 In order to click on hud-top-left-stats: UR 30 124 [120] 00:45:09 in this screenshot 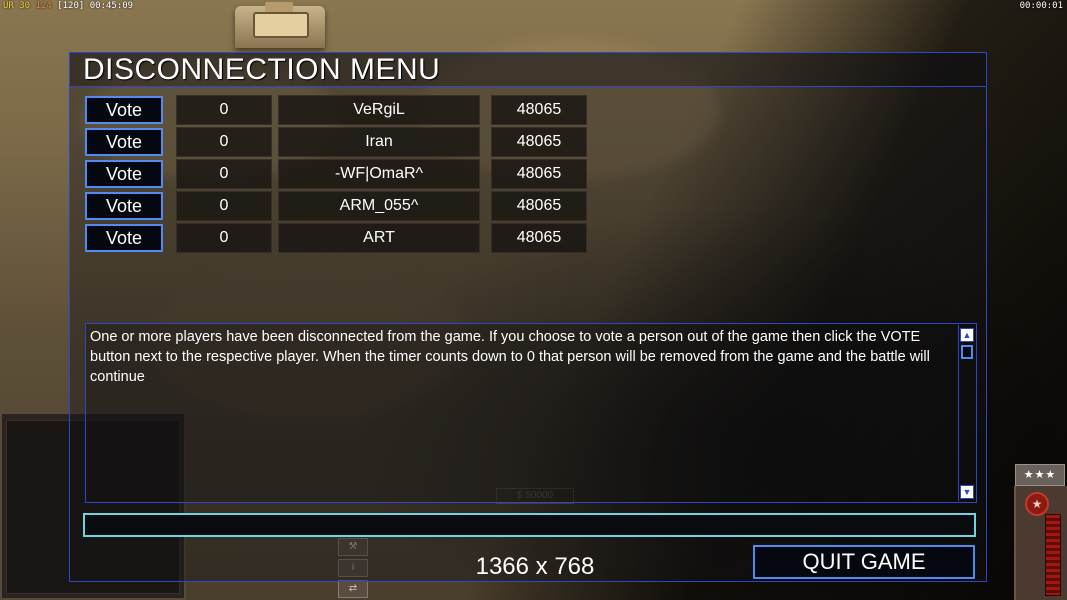, I will do `click(68, 6)`.